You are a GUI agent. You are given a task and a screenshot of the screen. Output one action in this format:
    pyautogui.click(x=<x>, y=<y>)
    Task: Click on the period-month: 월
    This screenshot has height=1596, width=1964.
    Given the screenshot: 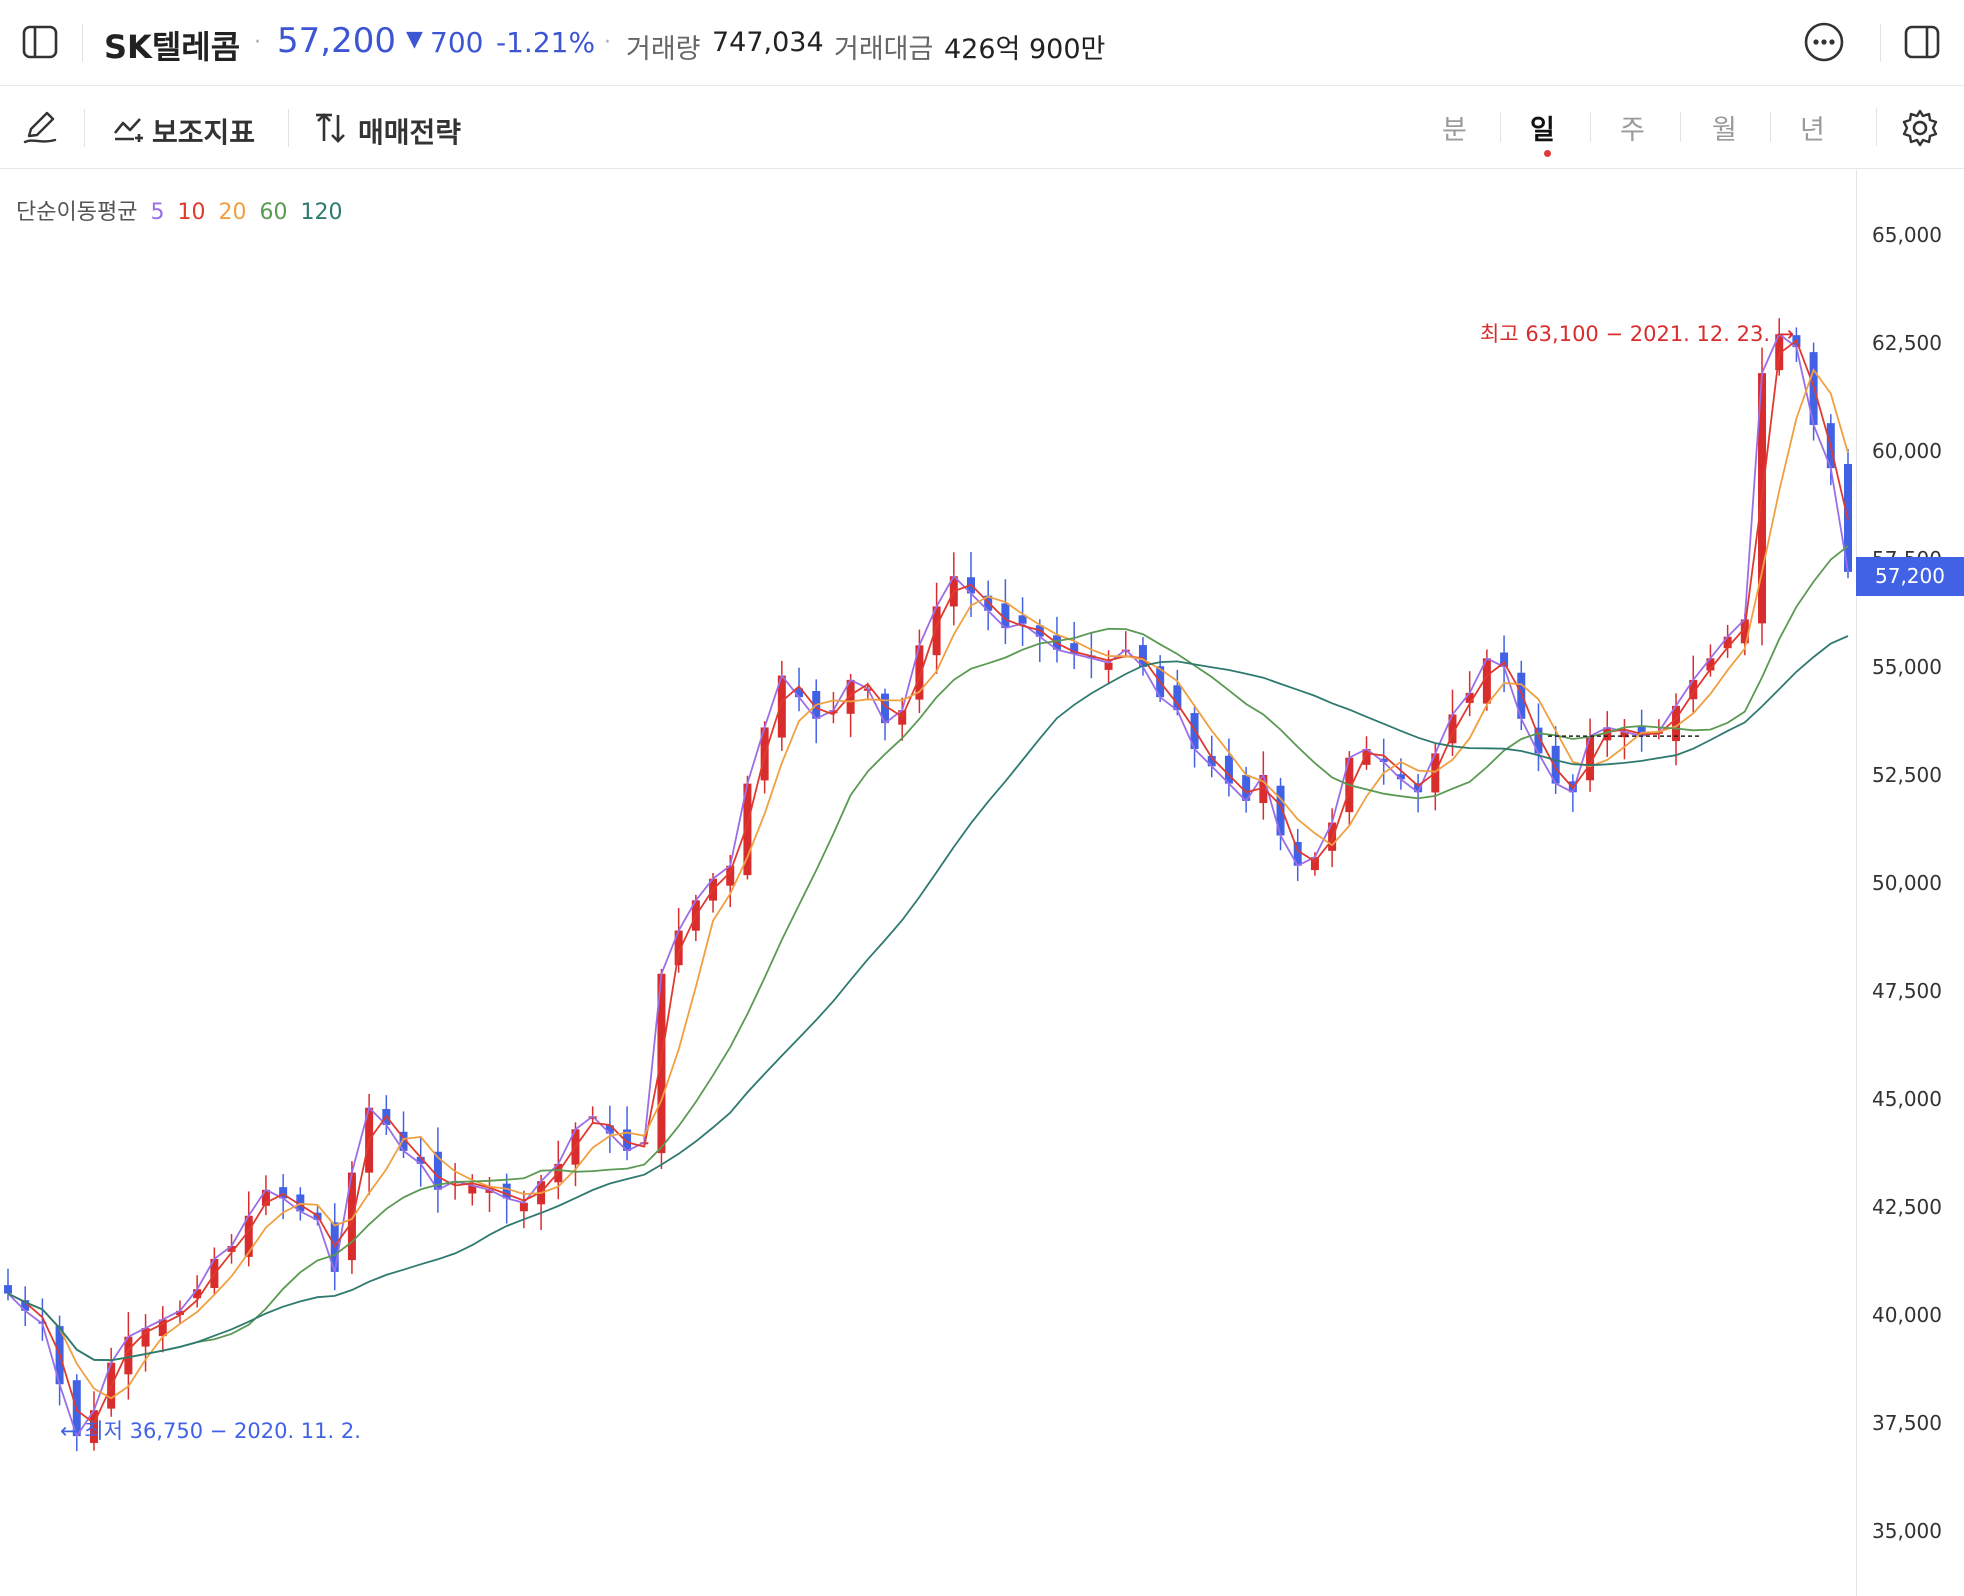 What is the action you would take?
    pyautogui.click(x=1724, y=127)
    